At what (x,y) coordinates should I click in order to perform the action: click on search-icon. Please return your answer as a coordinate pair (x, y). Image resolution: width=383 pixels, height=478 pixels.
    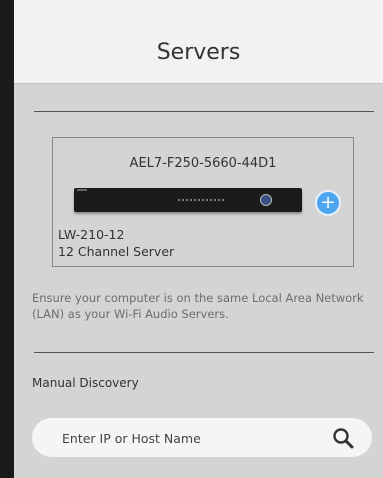
    Looking at the image, I should click on (343, 438).